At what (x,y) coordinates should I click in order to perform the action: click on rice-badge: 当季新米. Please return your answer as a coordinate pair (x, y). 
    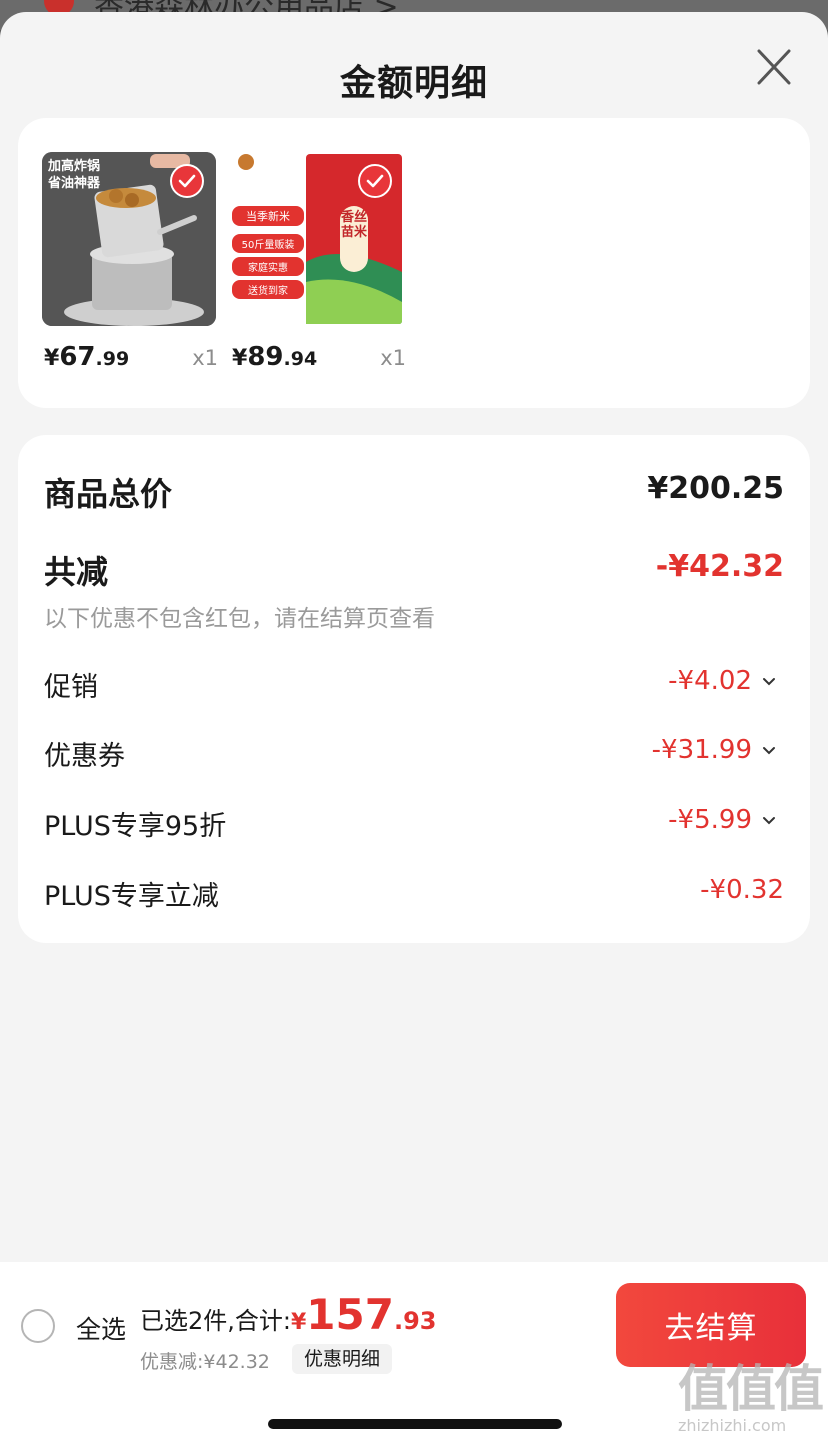
    Looking at the image, I should click on (268, 216).